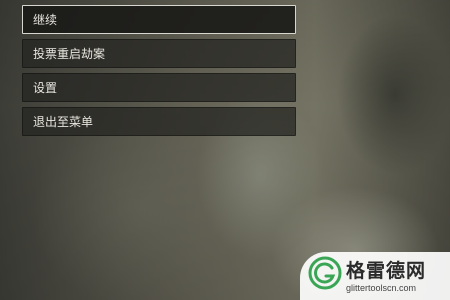  What do you see at coordinates (325, 273) in the screenshot?
I see `logo-icon` at bounding box center [325, 273].